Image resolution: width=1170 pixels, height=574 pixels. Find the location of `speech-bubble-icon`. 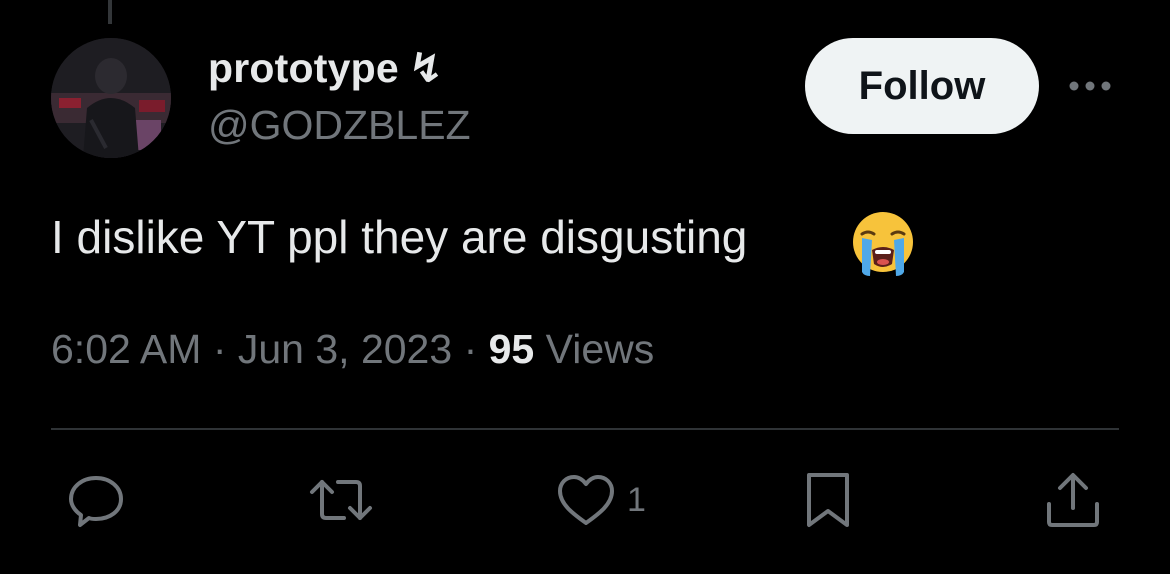

speech-bubble-icon is located at coordinates (96, 501).